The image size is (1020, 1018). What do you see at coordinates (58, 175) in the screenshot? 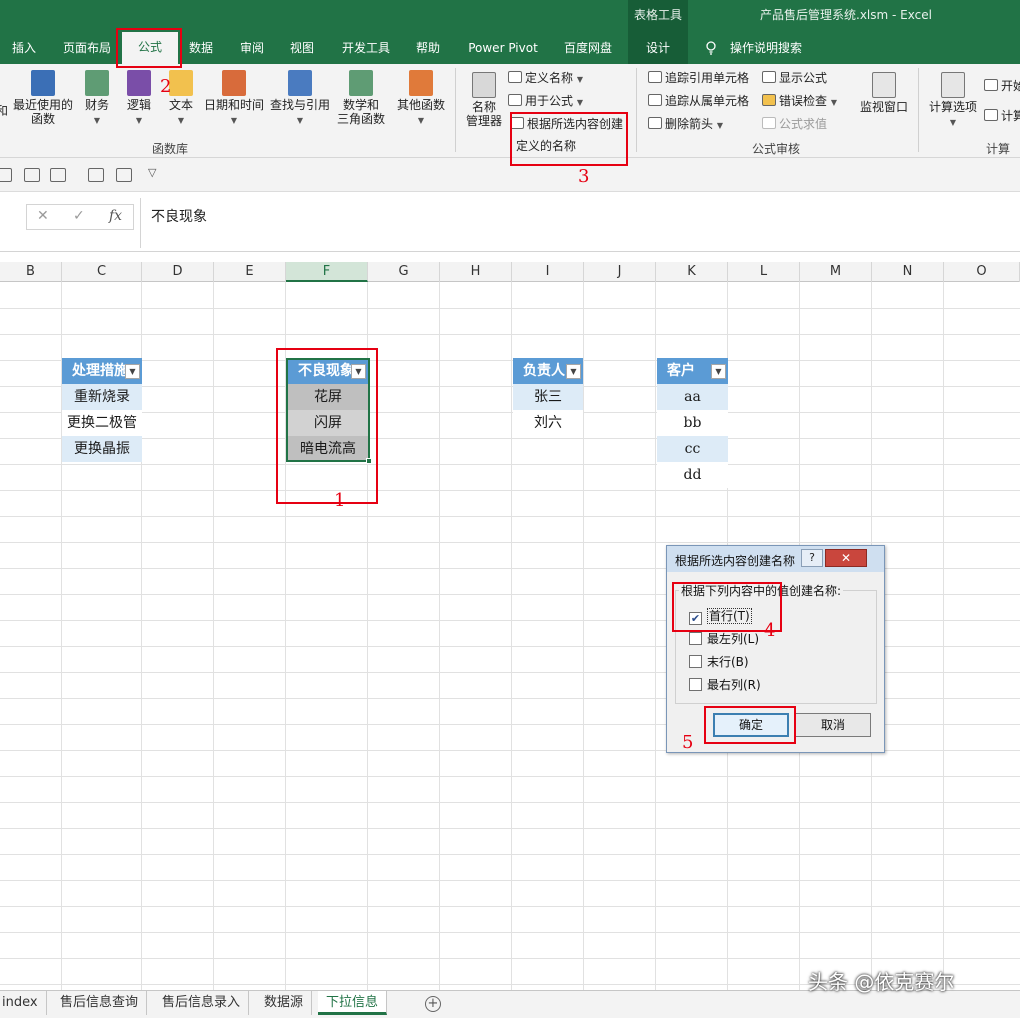
I see `paste-icon` at bounding box center [58, 175].